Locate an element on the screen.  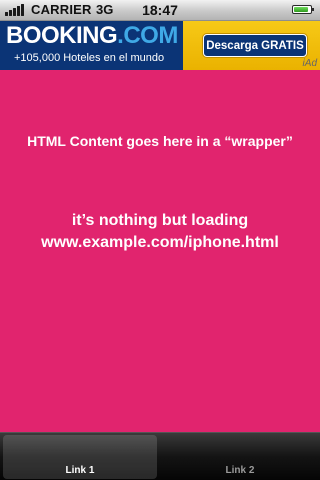
ad-brand-panel: BOOKING.COM +105,000 Hoteles en el mundo is located at coordinates (91, 45).